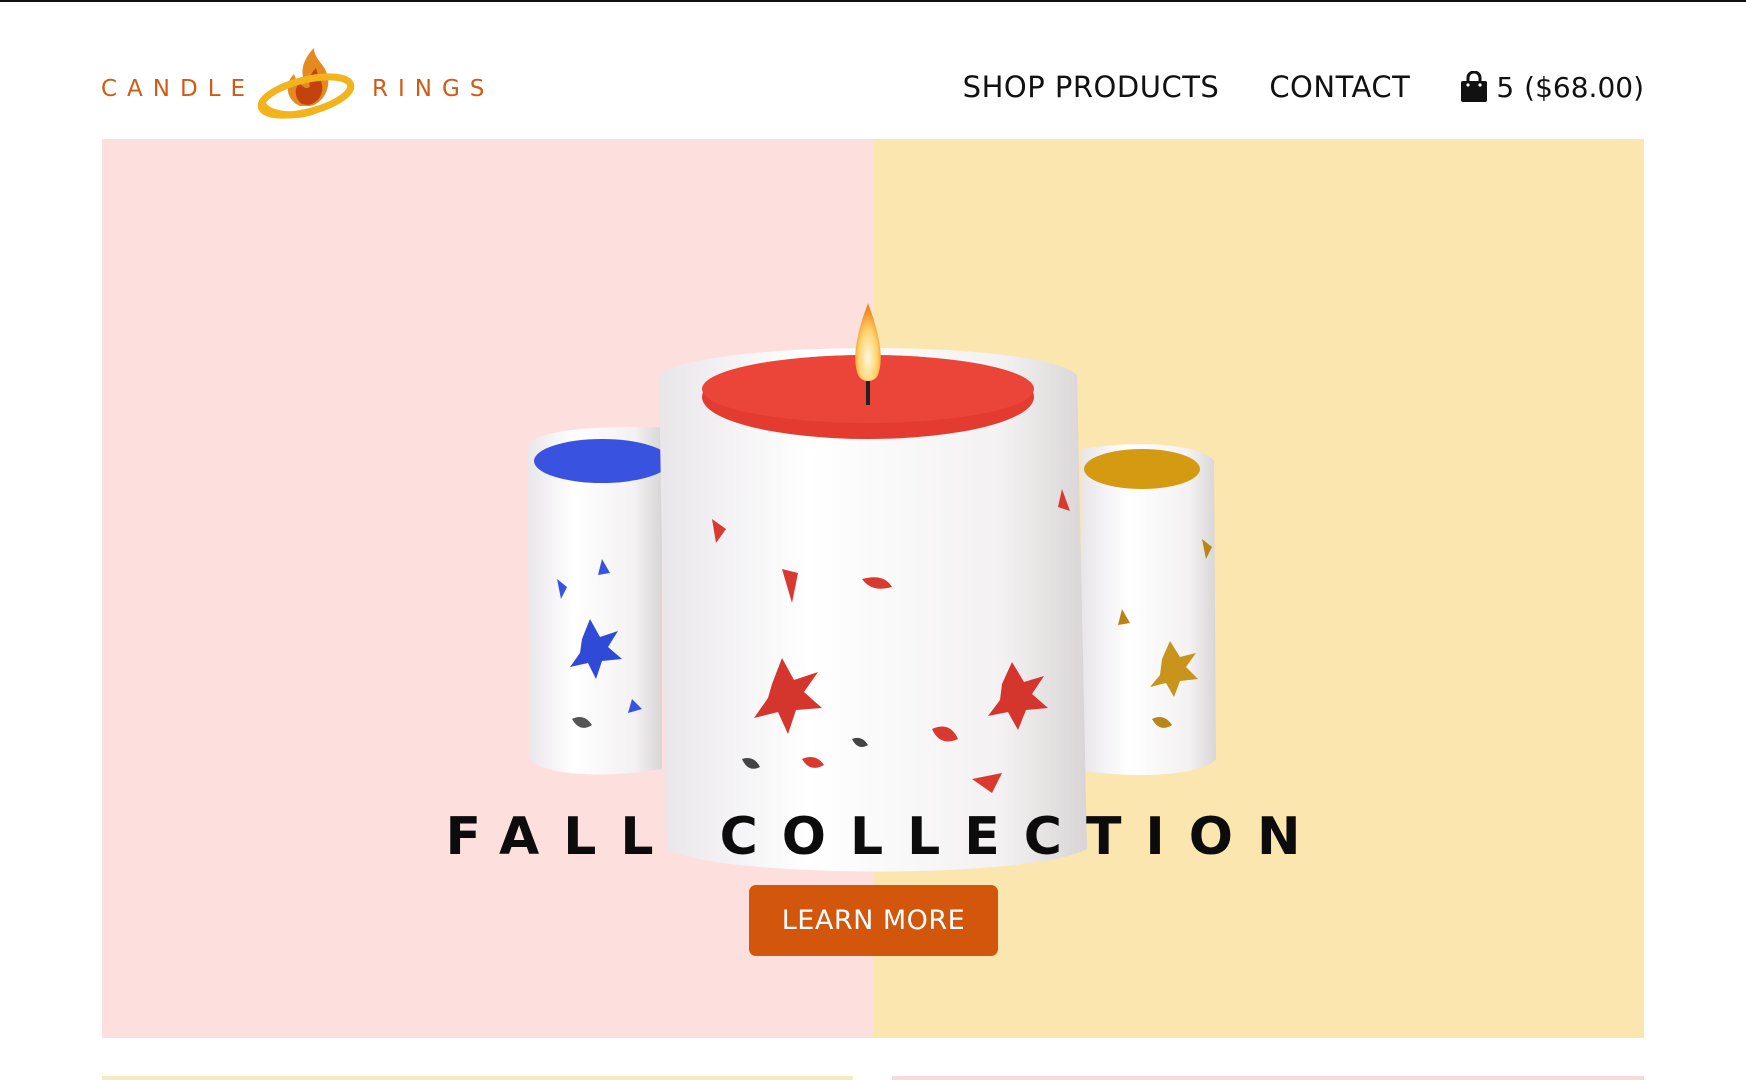  I want to click on next-section-card-left, so click(477, 1078).